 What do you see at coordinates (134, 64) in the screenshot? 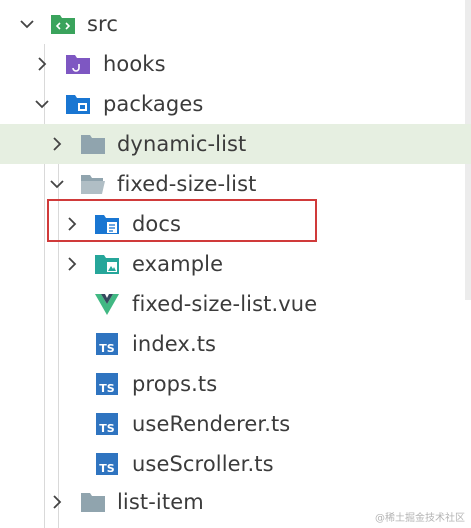
I see `tree-item-label: hooks` at bounding box center [134, 64].